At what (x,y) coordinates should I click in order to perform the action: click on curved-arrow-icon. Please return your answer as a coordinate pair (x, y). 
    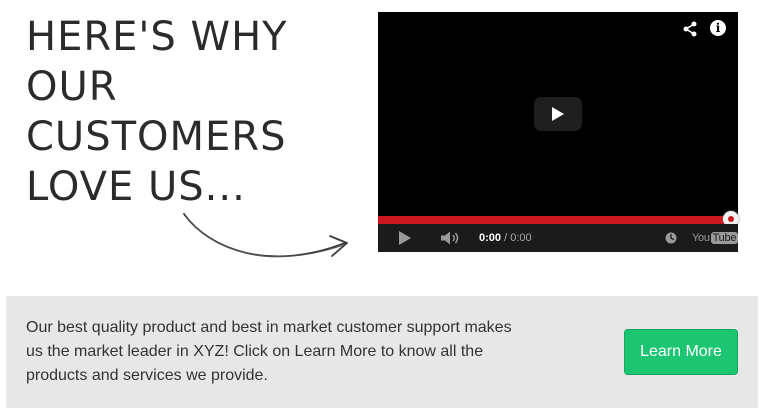
    Looking at the image, I should click on (265, 235).